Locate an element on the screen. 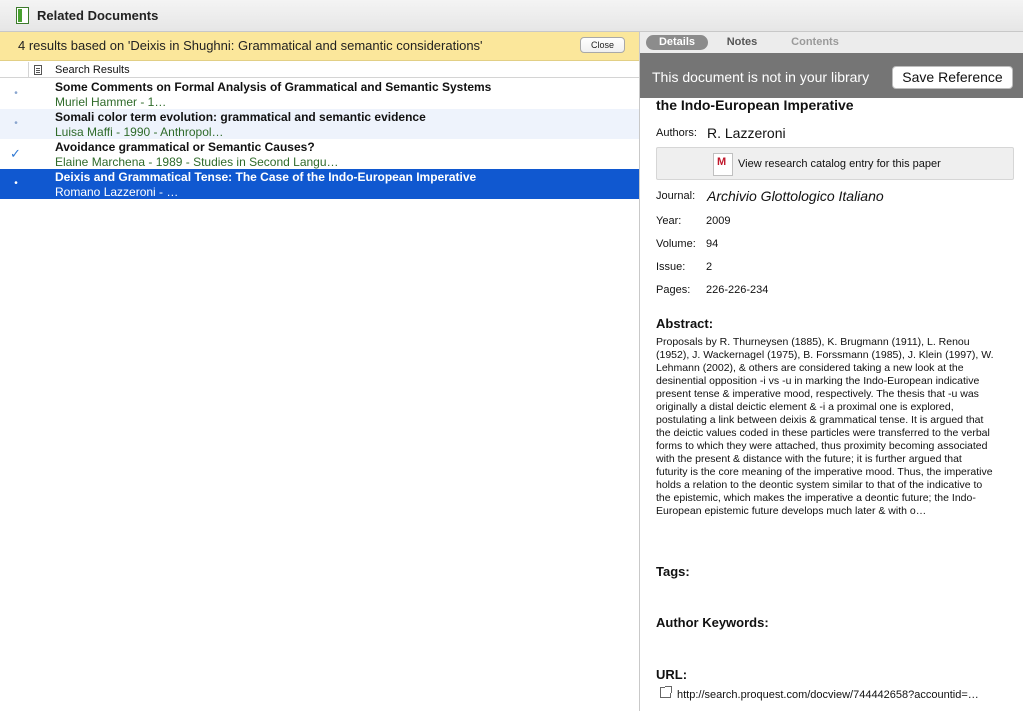 This screenshot has width=1023, height=711. save-reference-button: Save Reference is located at coordinates (952, 77).